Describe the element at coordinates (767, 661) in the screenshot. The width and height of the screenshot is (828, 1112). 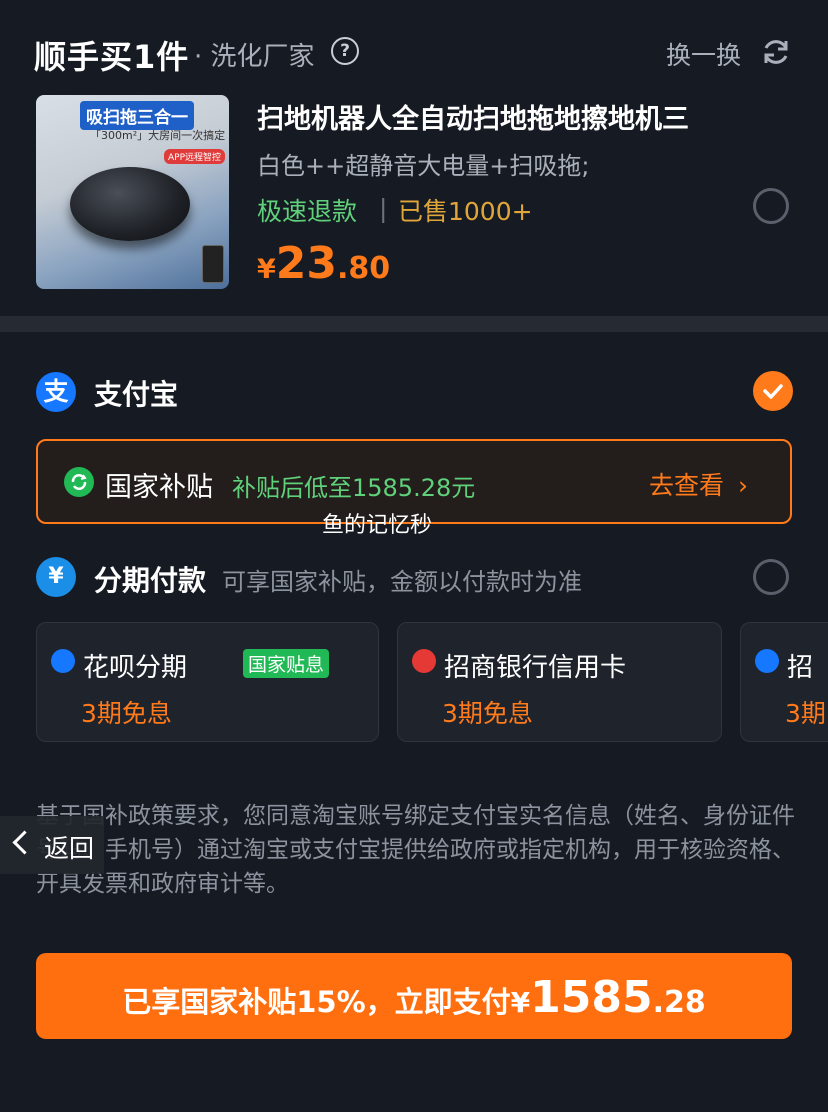
I see `bank-icon` at that location.